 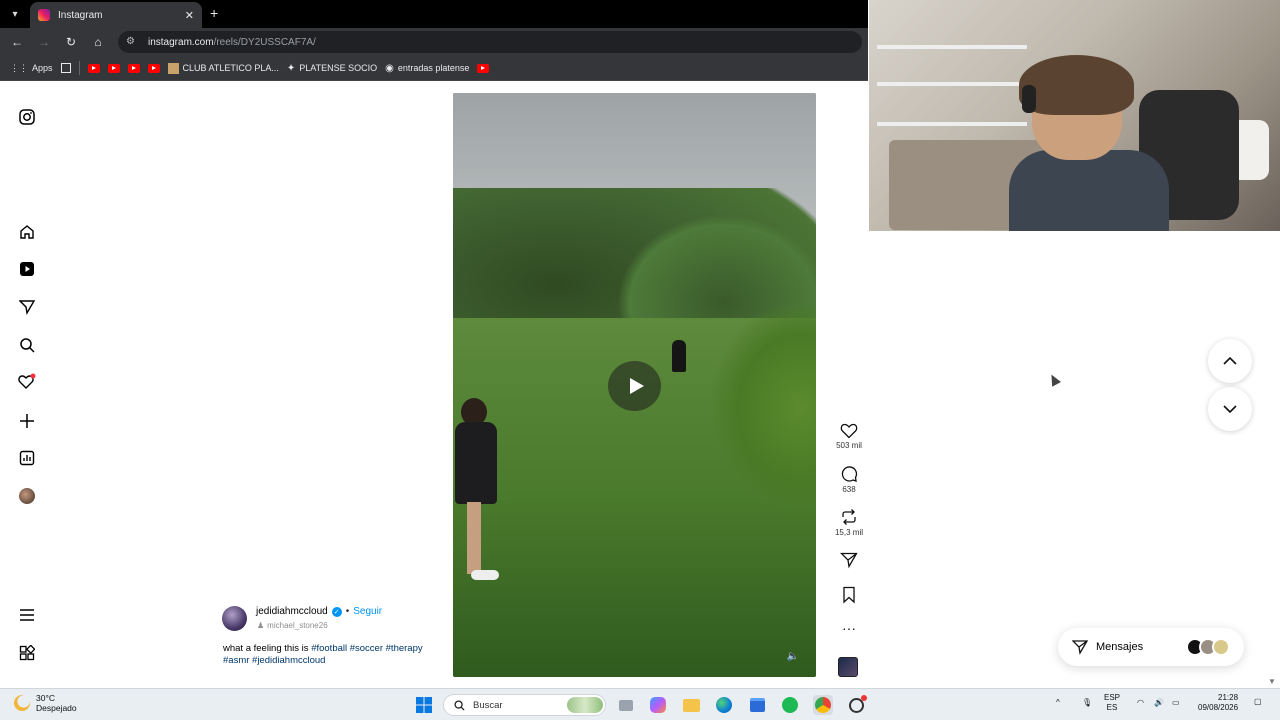 I want to click on previous-reel-button, so click(x=1230, y=361).